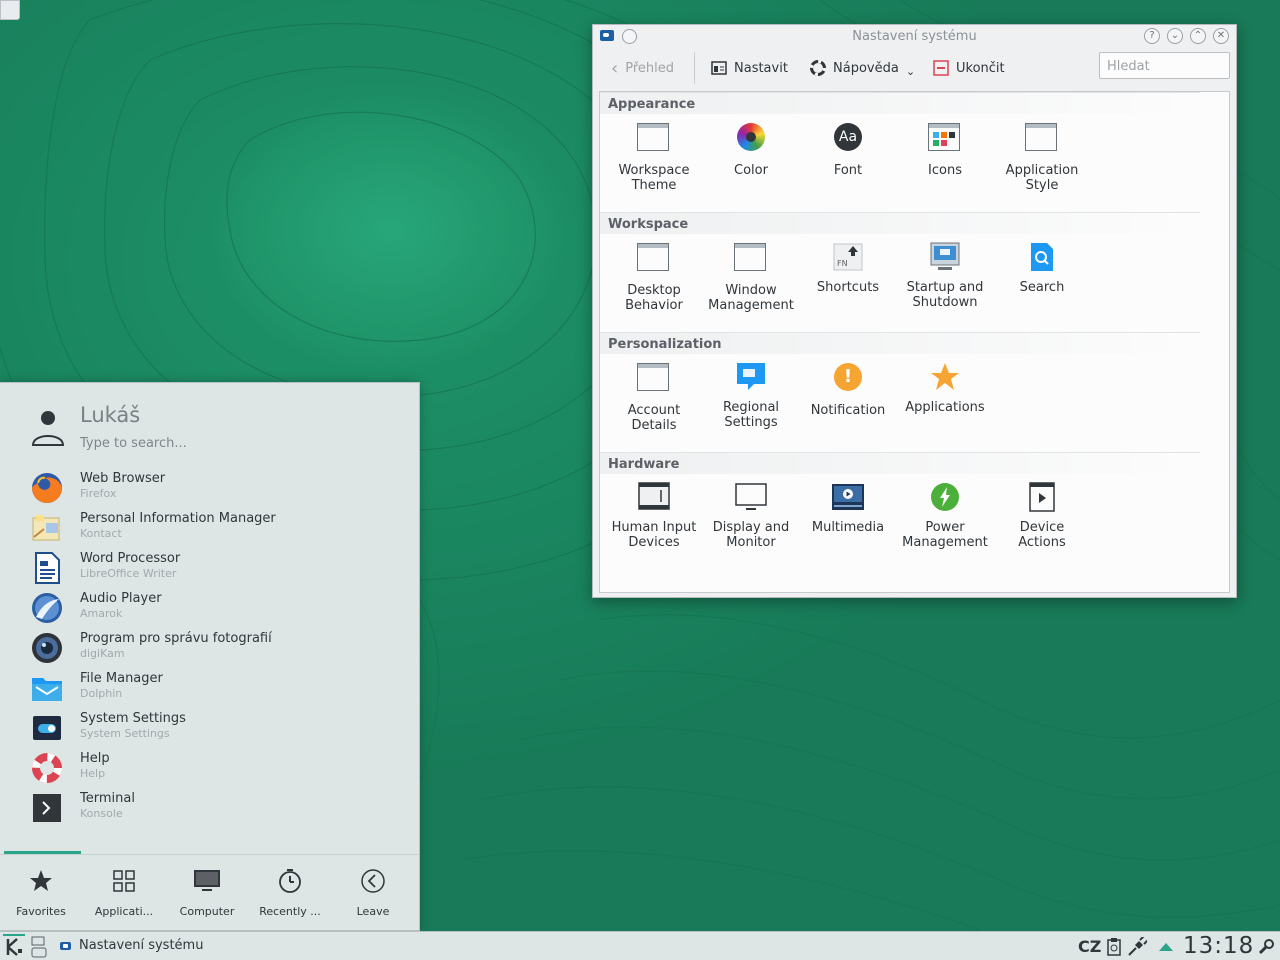 The height and width of the screenshot is (960, 1280). What do you see at coordinates (945, 170) in the screenshot?
I see `item-label: Icons` at bounding box center [945, 170].